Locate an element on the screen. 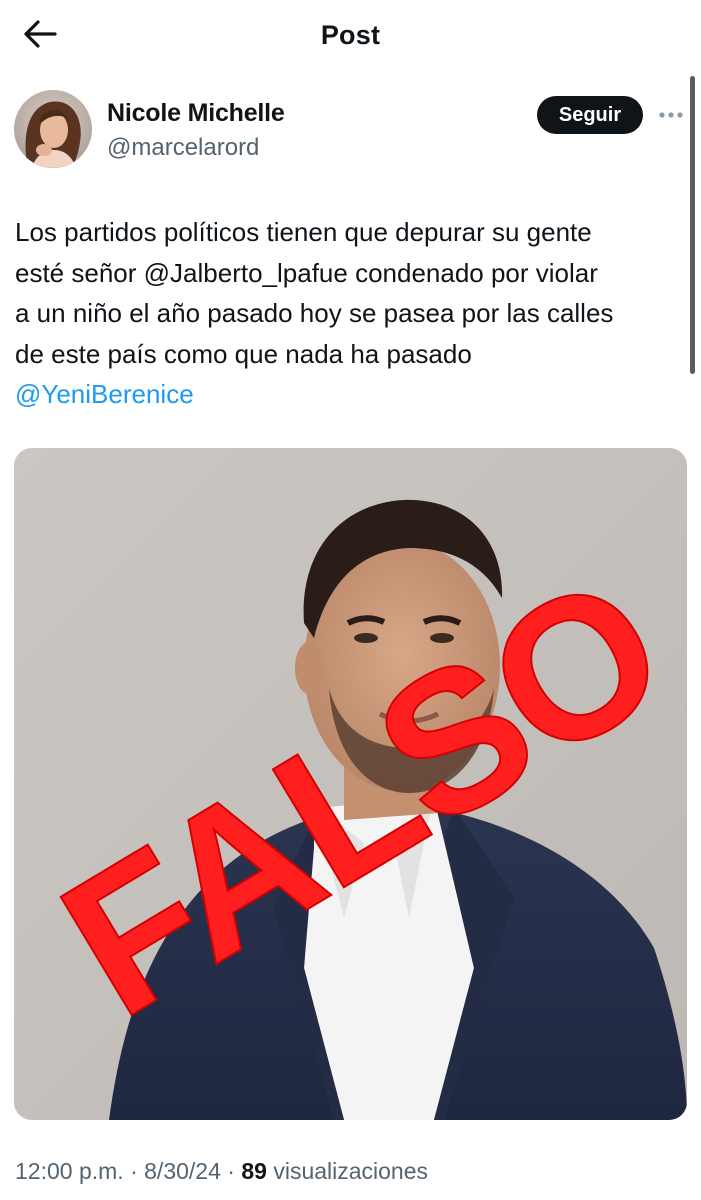 The height and width of the screenshot is (1200, 701). top-bar: Post is located at coordinates (350, 36).